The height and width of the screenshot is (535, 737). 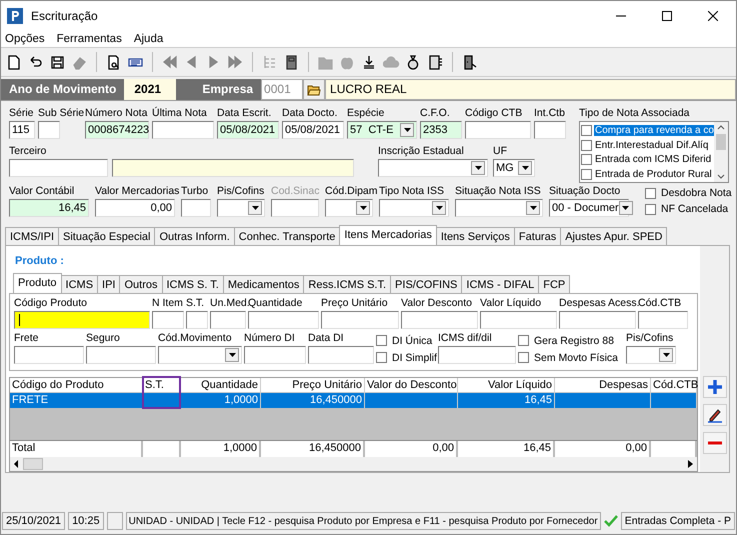 What do you see at coordinates (347, 284) in the screenshot?
I see `tab: Ress.ICMS S.T.` at bounding box center [347, 284].